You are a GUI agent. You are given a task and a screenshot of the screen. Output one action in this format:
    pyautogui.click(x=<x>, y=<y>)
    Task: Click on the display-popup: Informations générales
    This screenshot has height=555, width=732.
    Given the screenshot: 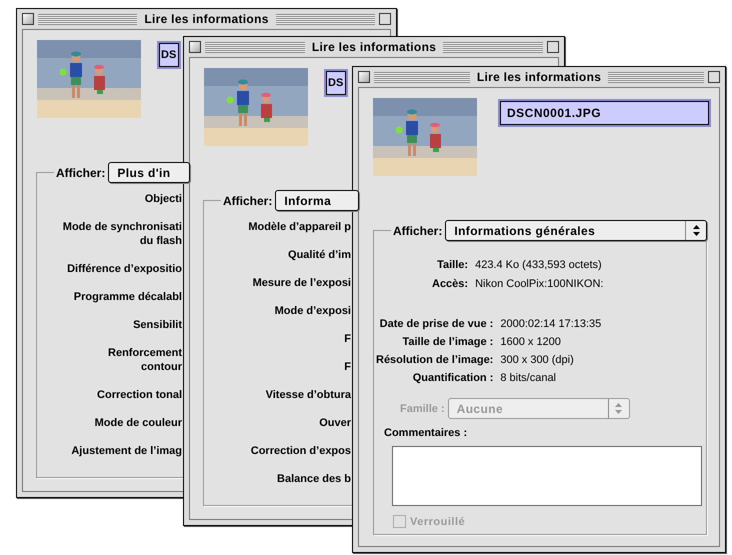 What is the action you would take?
    pyautogui.click(x=576, y=230)
    